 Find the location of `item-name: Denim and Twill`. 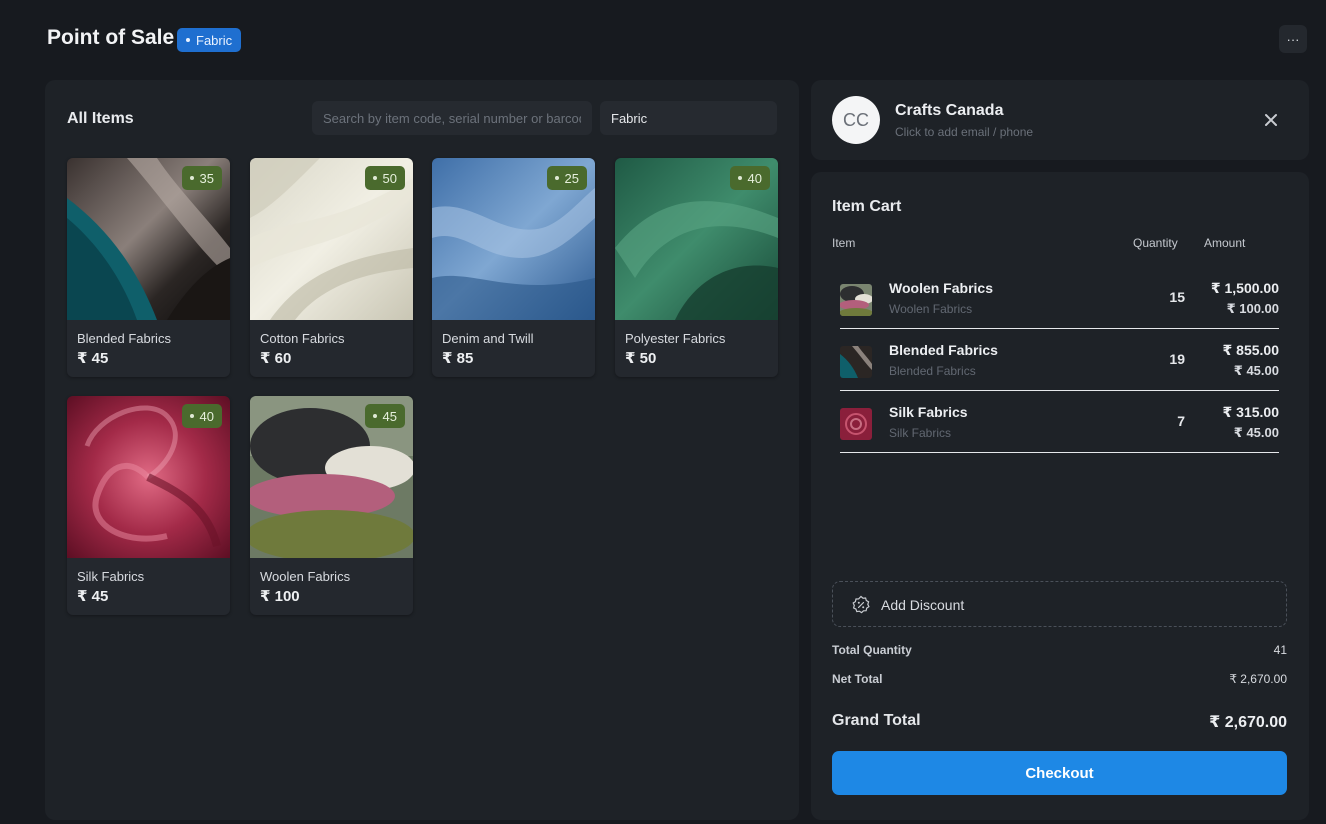

item-name: Denim and Twill is located at coordinates (488, 338).